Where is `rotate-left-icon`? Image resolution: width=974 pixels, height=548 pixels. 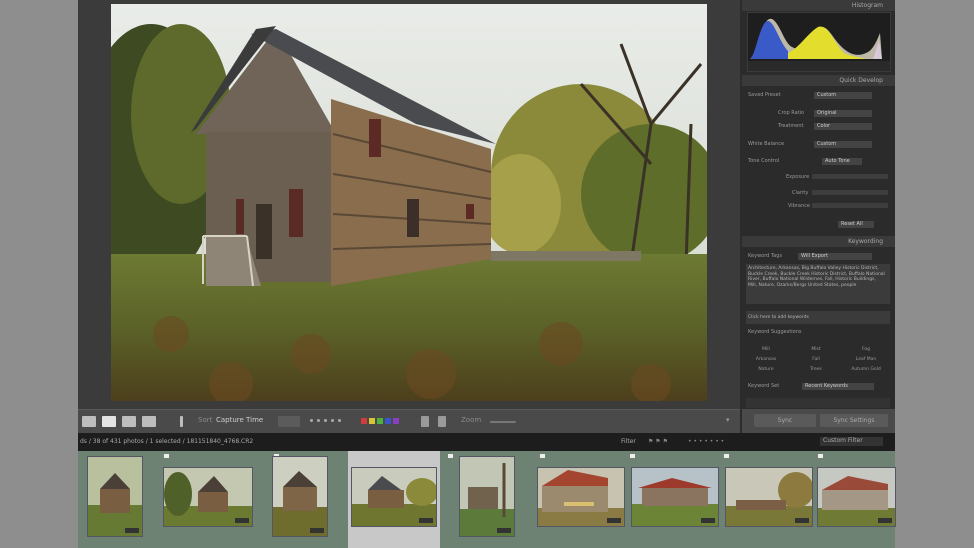 rotate-left-icon is located at coordinates (425, 421).